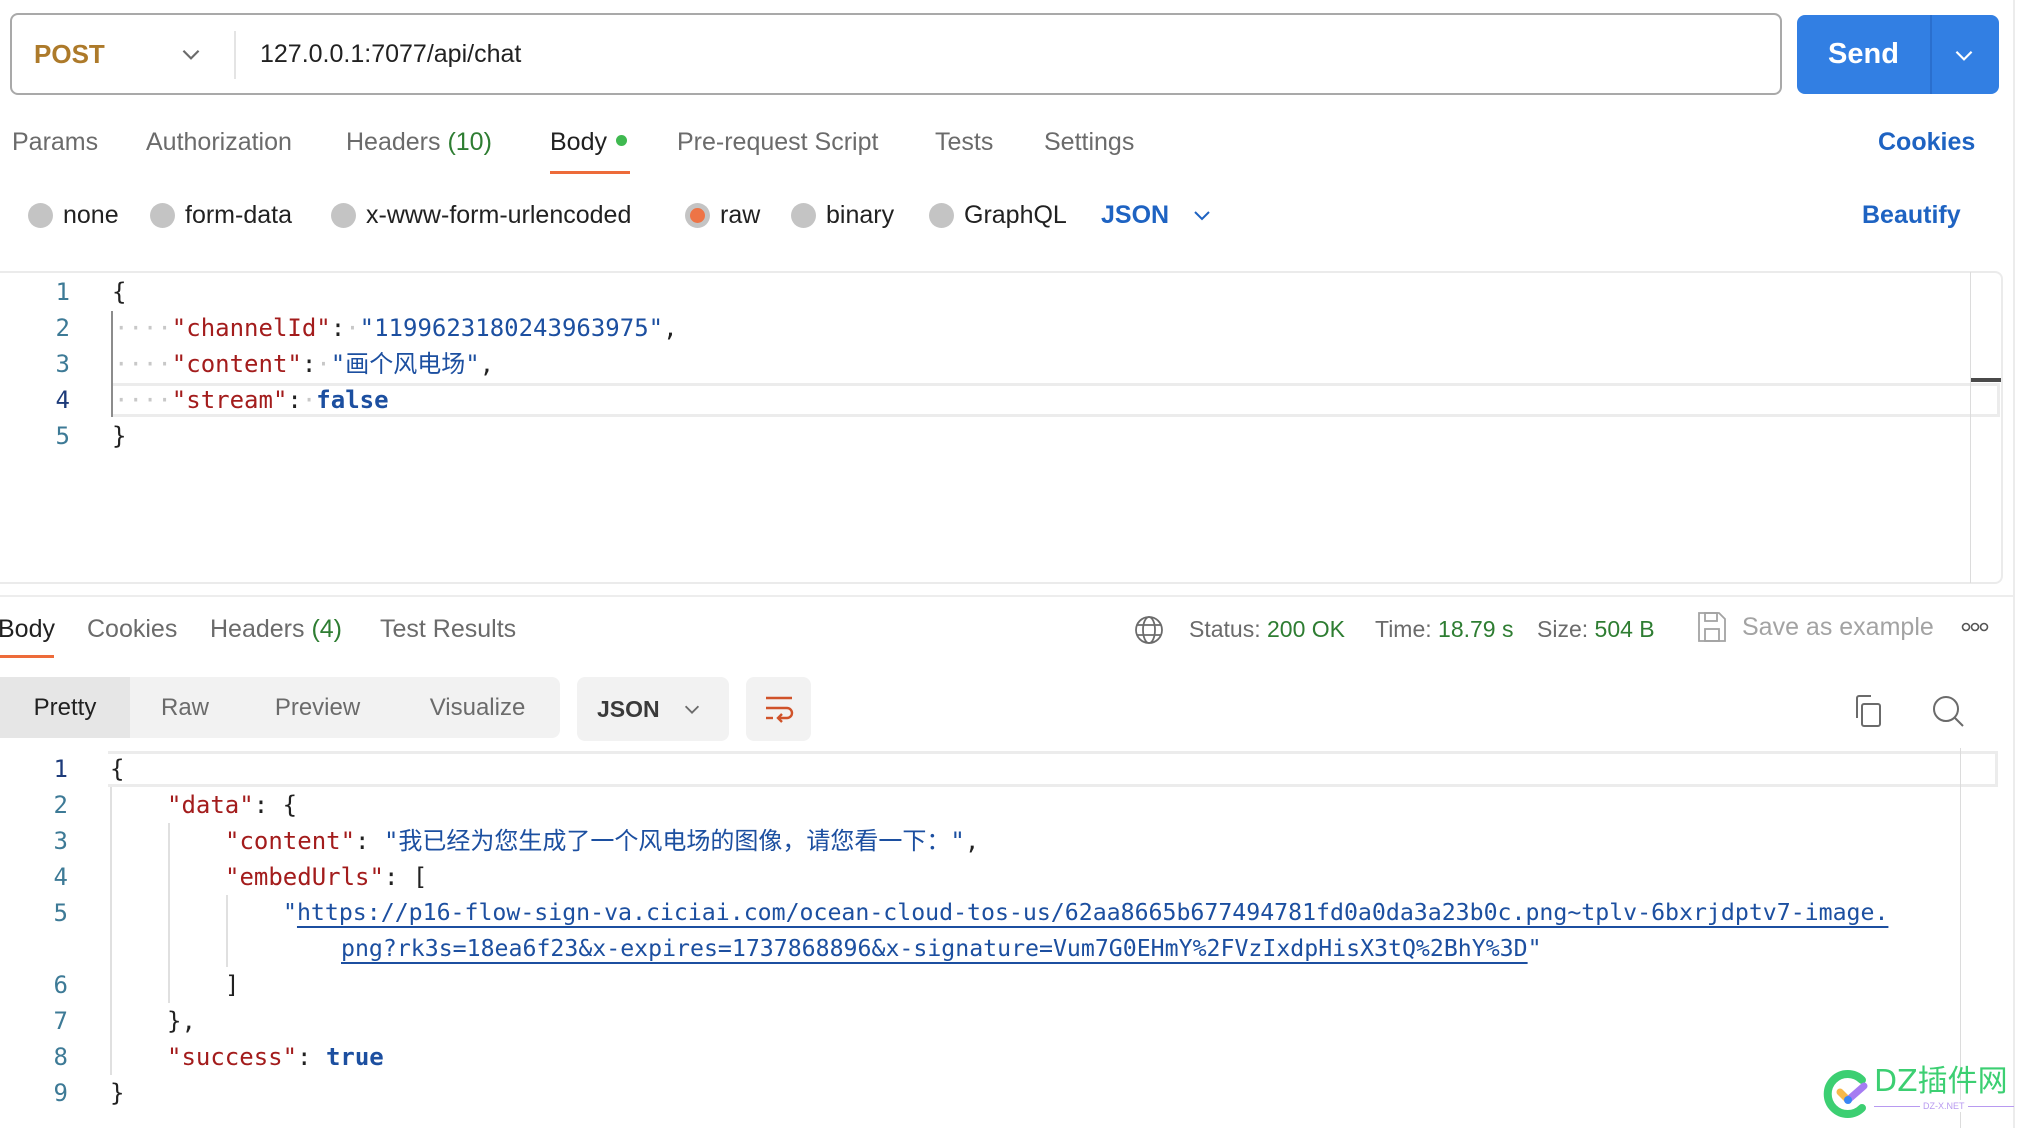 The height and width of the screenshot is (1128, 2020). I want to click on line-number: 1, so click(62, 292).